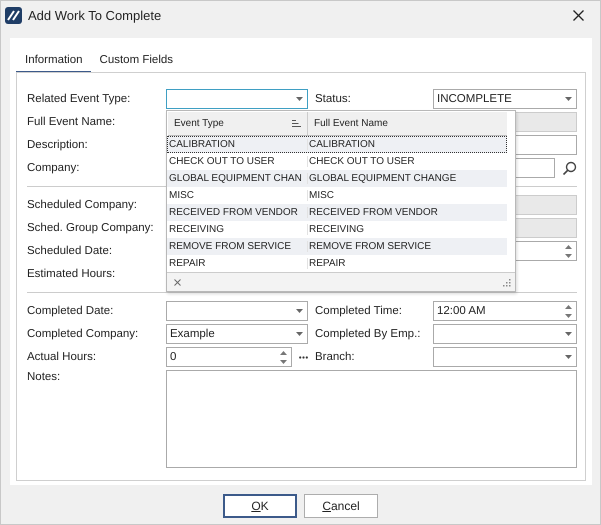 Image resolution: width=601 pixels, height=525 pixels. Describe the element at coordinates (95, 15) in the screenshot. I see `window-title: Add Work To Complete` at that location.